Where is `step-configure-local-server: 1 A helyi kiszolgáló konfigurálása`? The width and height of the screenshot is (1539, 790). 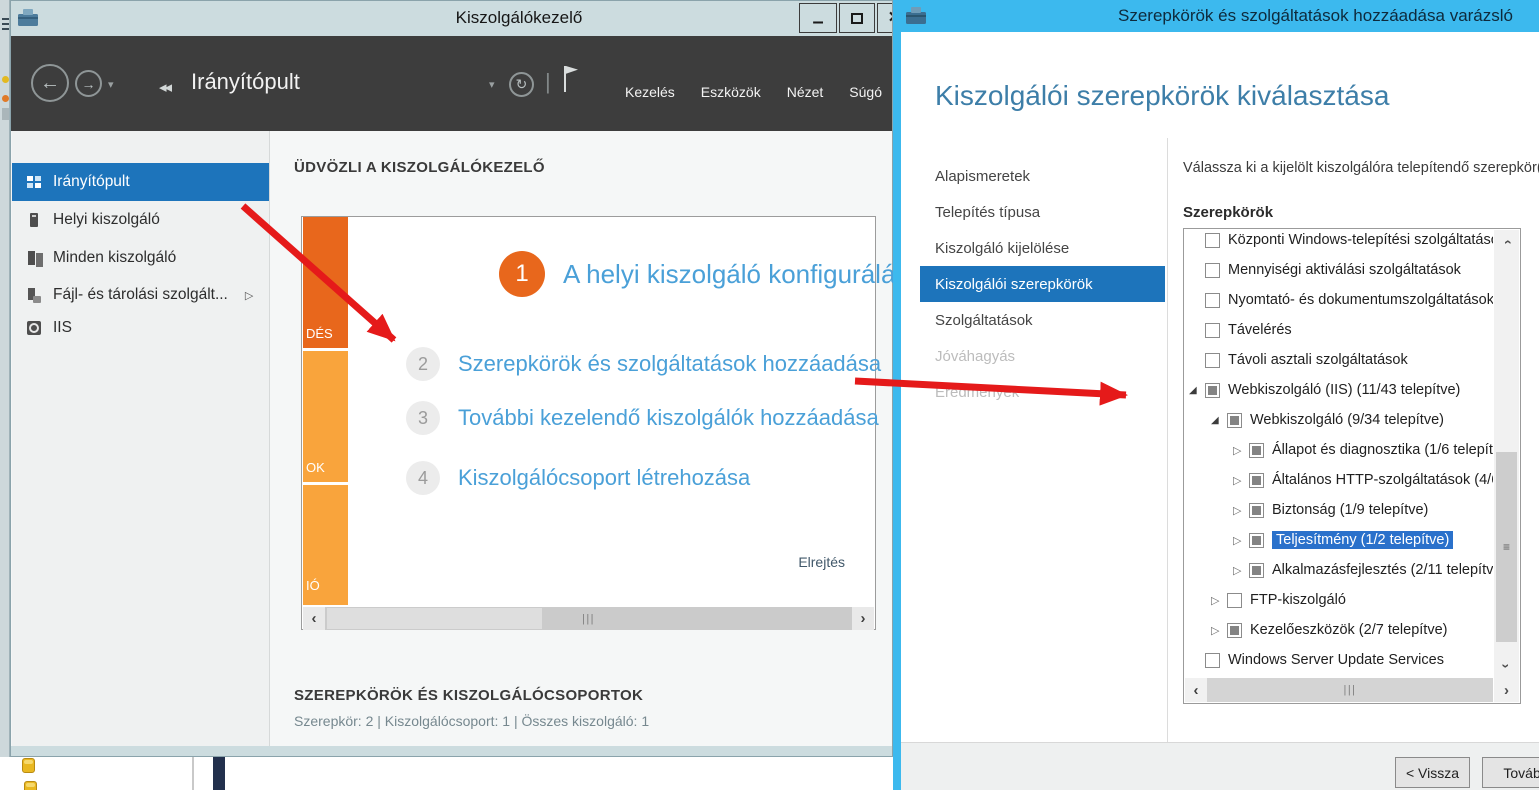
step-configure-local-server: 1 A helyi kiszolgáló konfigurálása is located at coordinates (711, 274).